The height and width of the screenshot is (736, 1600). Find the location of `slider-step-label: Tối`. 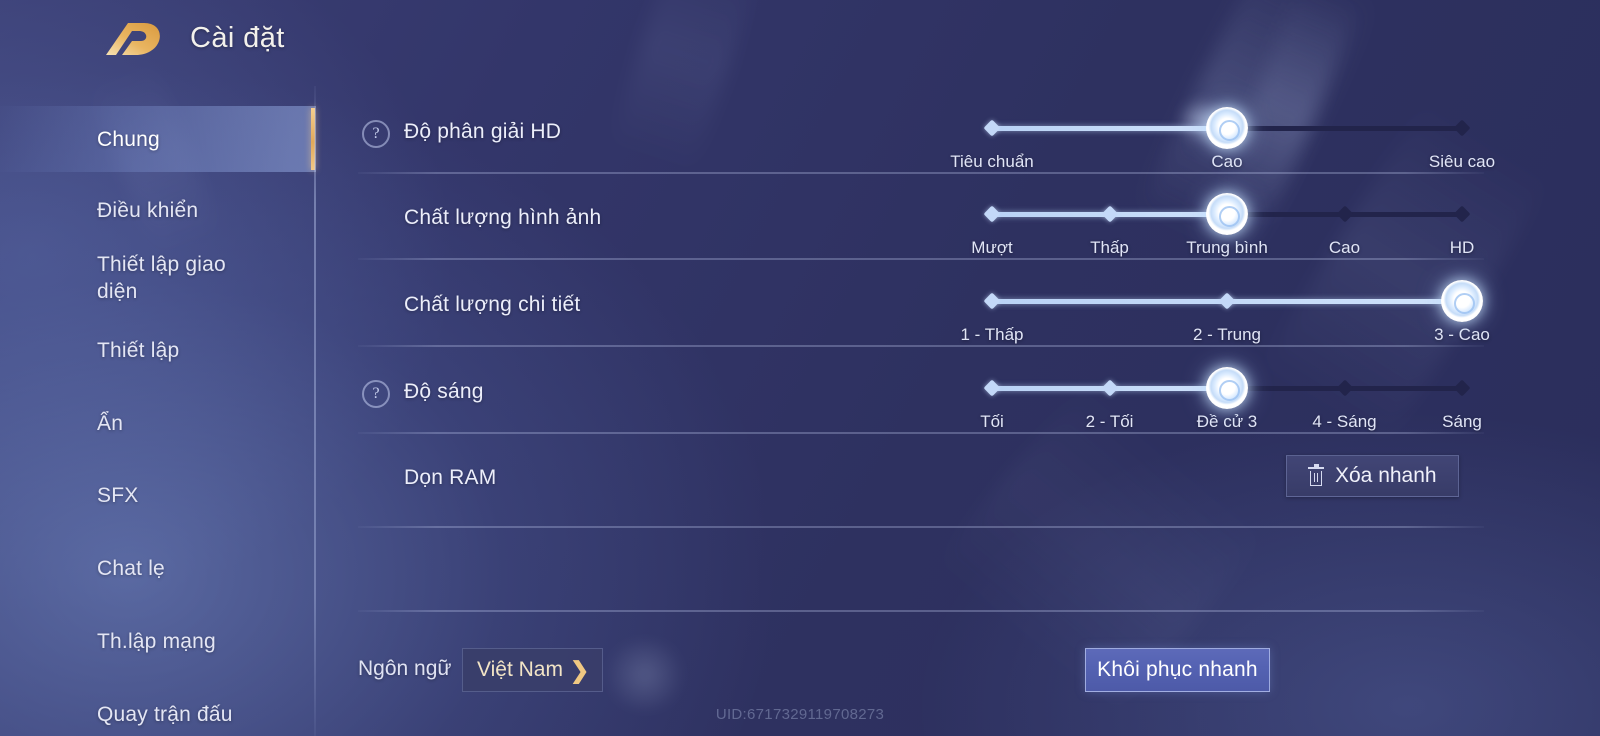

slider-step-label: Tối is located at coordinates (992, 421).